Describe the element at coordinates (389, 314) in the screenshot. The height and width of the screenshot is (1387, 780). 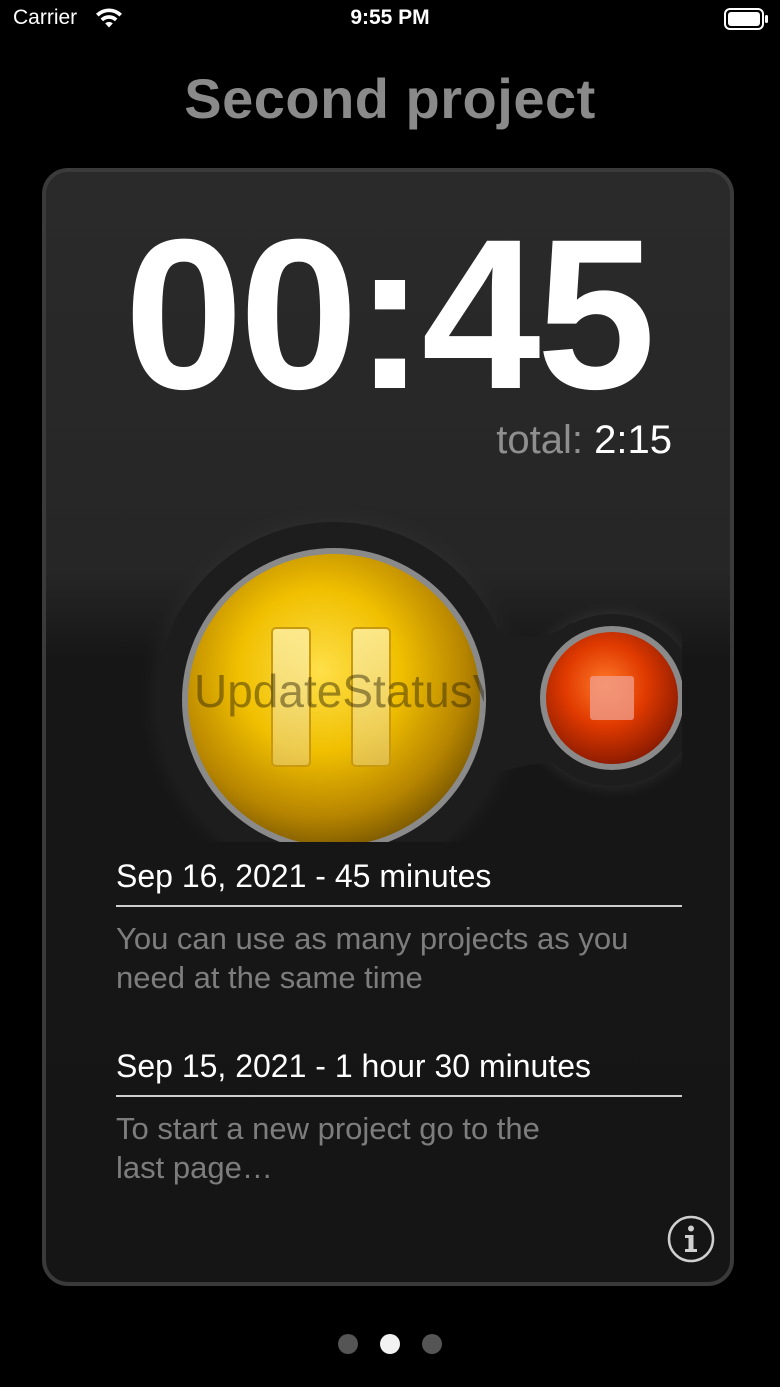
I see `elapsed-timer: 00:45` at that location.